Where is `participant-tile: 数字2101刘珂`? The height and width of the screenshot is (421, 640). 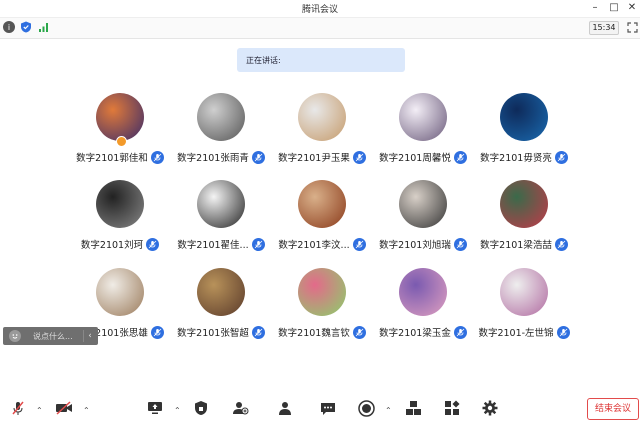 participant-tile: 数字2101刘珂 is located at coordinates (120, 215).